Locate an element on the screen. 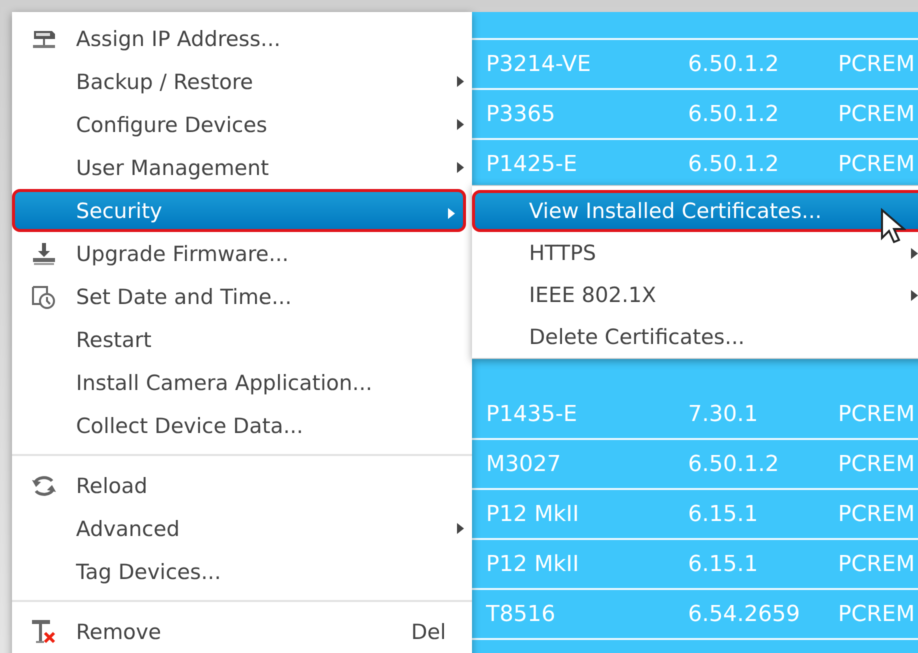  calendar-clock-icon is located at coordinates (44, 297).